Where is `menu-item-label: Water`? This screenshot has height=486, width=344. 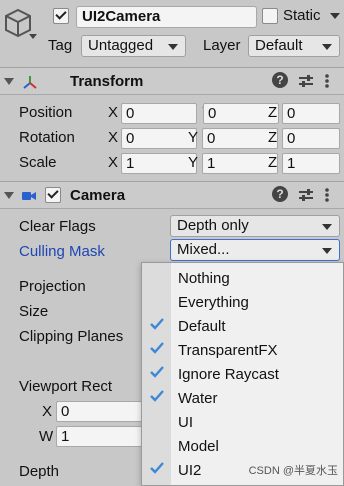
menu-item-label: Water is located at coordinates (198, 398).